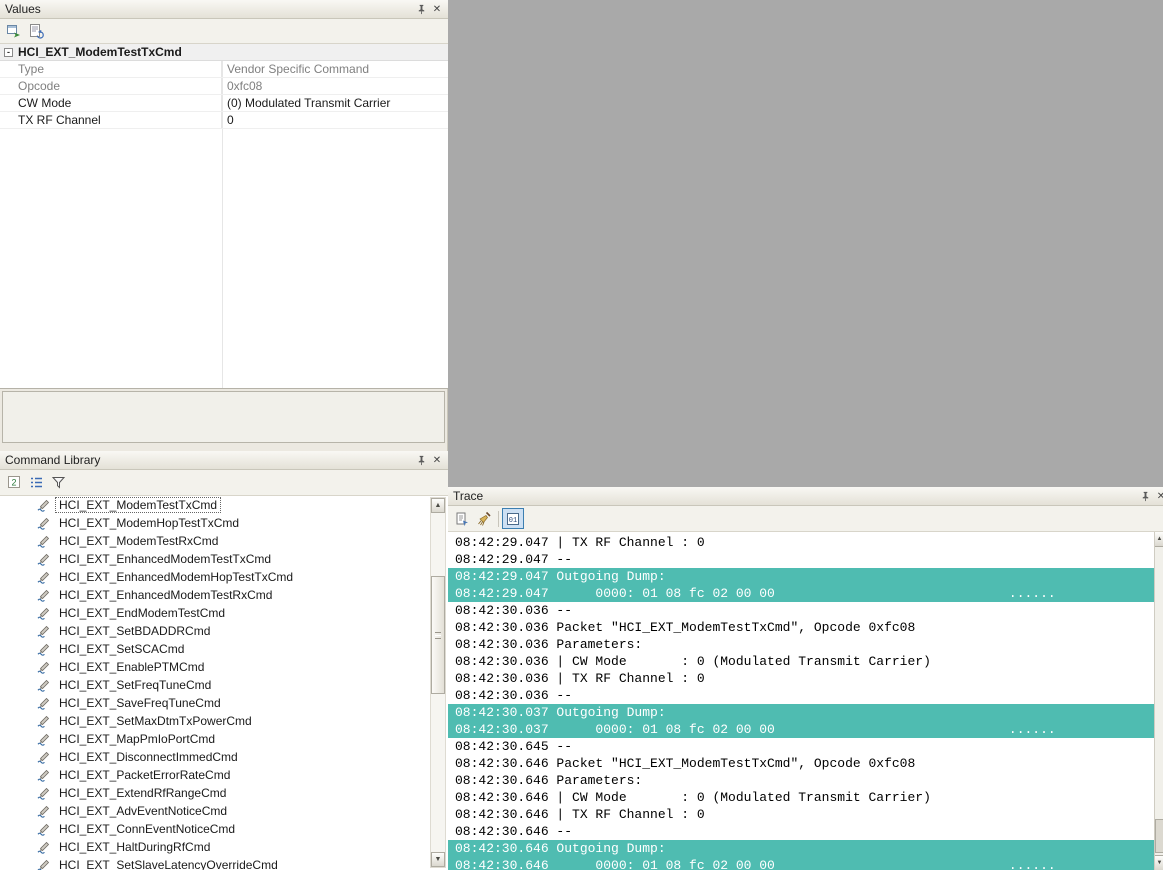  What do you see at coordinates (224, 793) in the screenshot?
I see `command-list-item: HCI_EXT_ExtendRfRangeCmd` at bounding box center [224, 793].